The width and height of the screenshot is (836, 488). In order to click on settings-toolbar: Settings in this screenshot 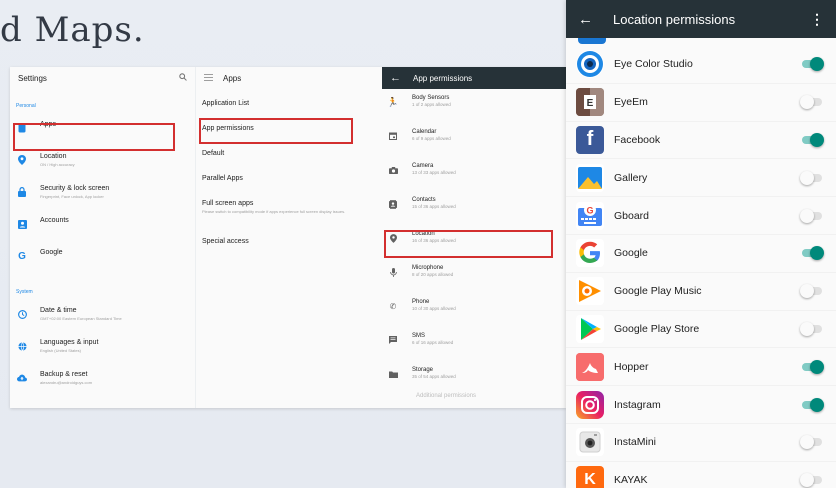, I will do `click(102, 78)`.